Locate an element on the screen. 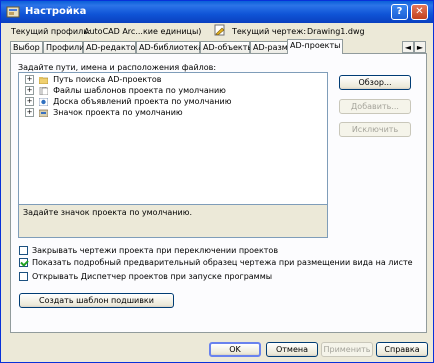  ok-button: OK is located at coordinates (235, 349).